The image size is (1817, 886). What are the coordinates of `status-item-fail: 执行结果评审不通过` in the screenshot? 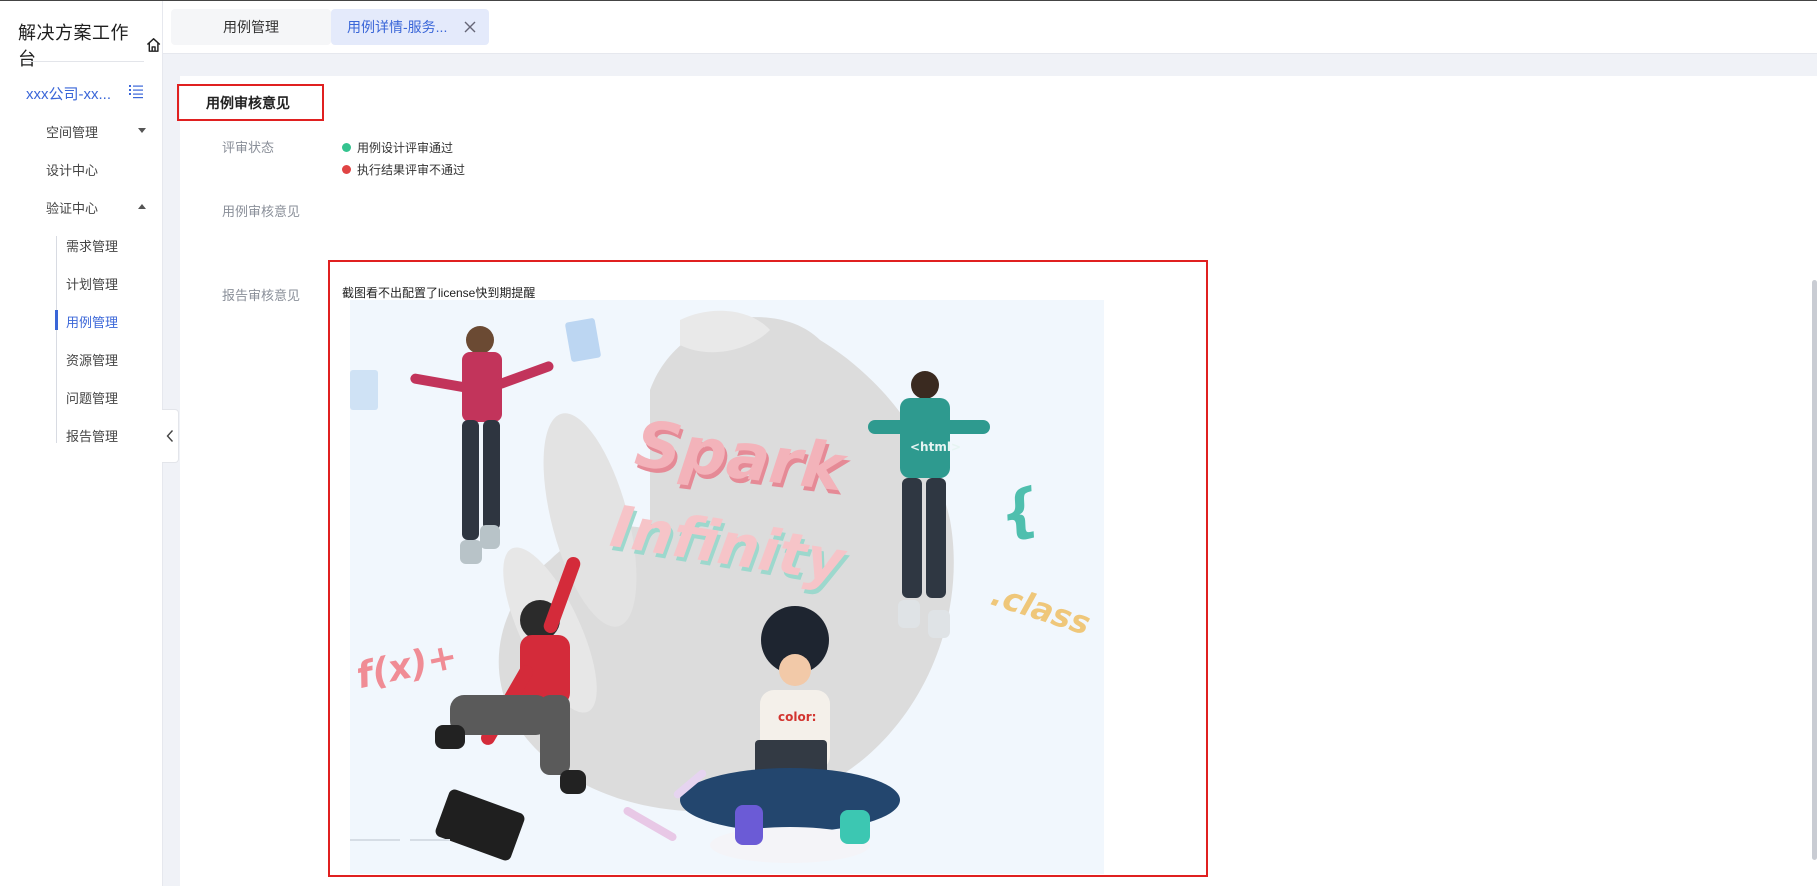 It's located at (403, 169).